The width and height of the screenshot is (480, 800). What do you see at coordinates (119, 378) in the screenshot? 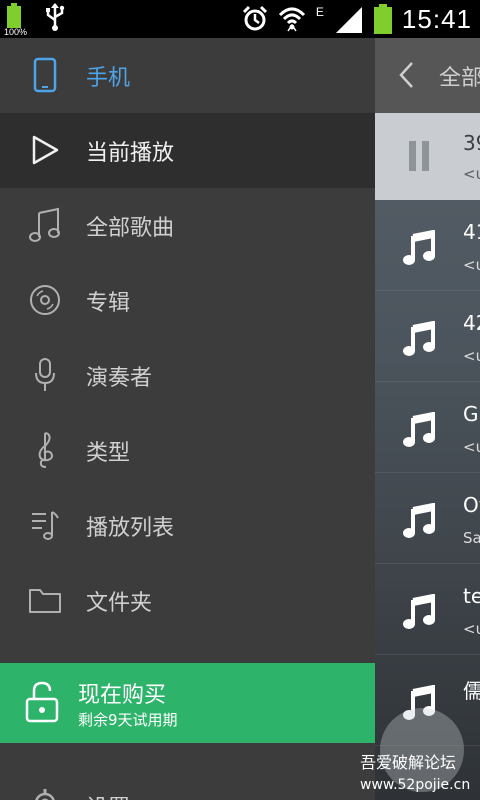
I see `drawer-item-label: 演奏者` at bounding box center [119, 378].